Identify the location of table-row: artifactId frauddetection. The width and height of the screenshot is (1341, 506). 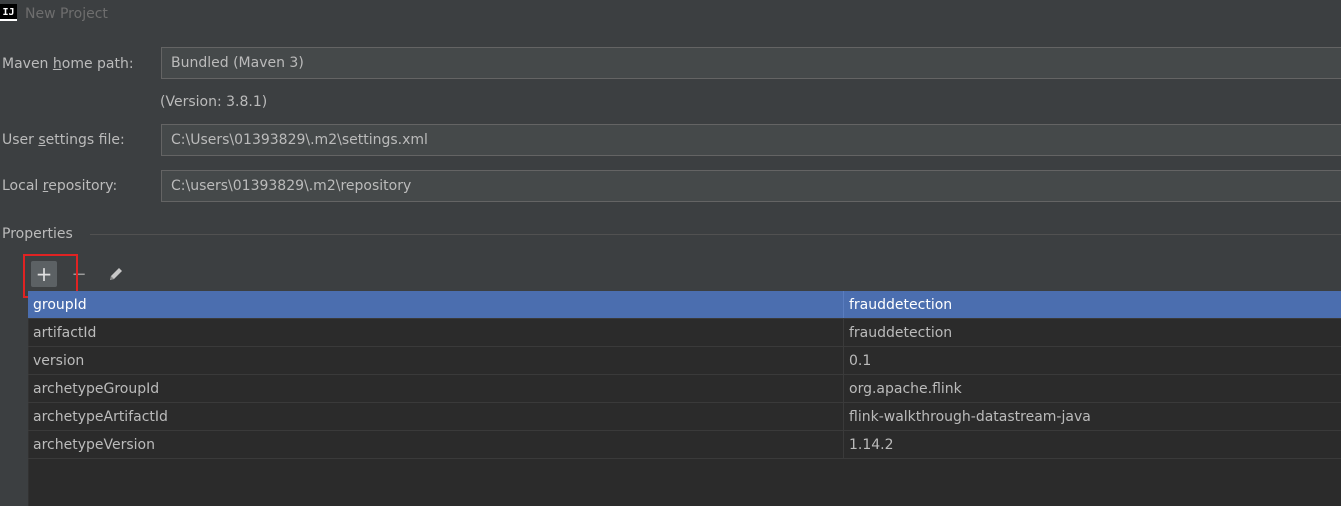
(684, 333).